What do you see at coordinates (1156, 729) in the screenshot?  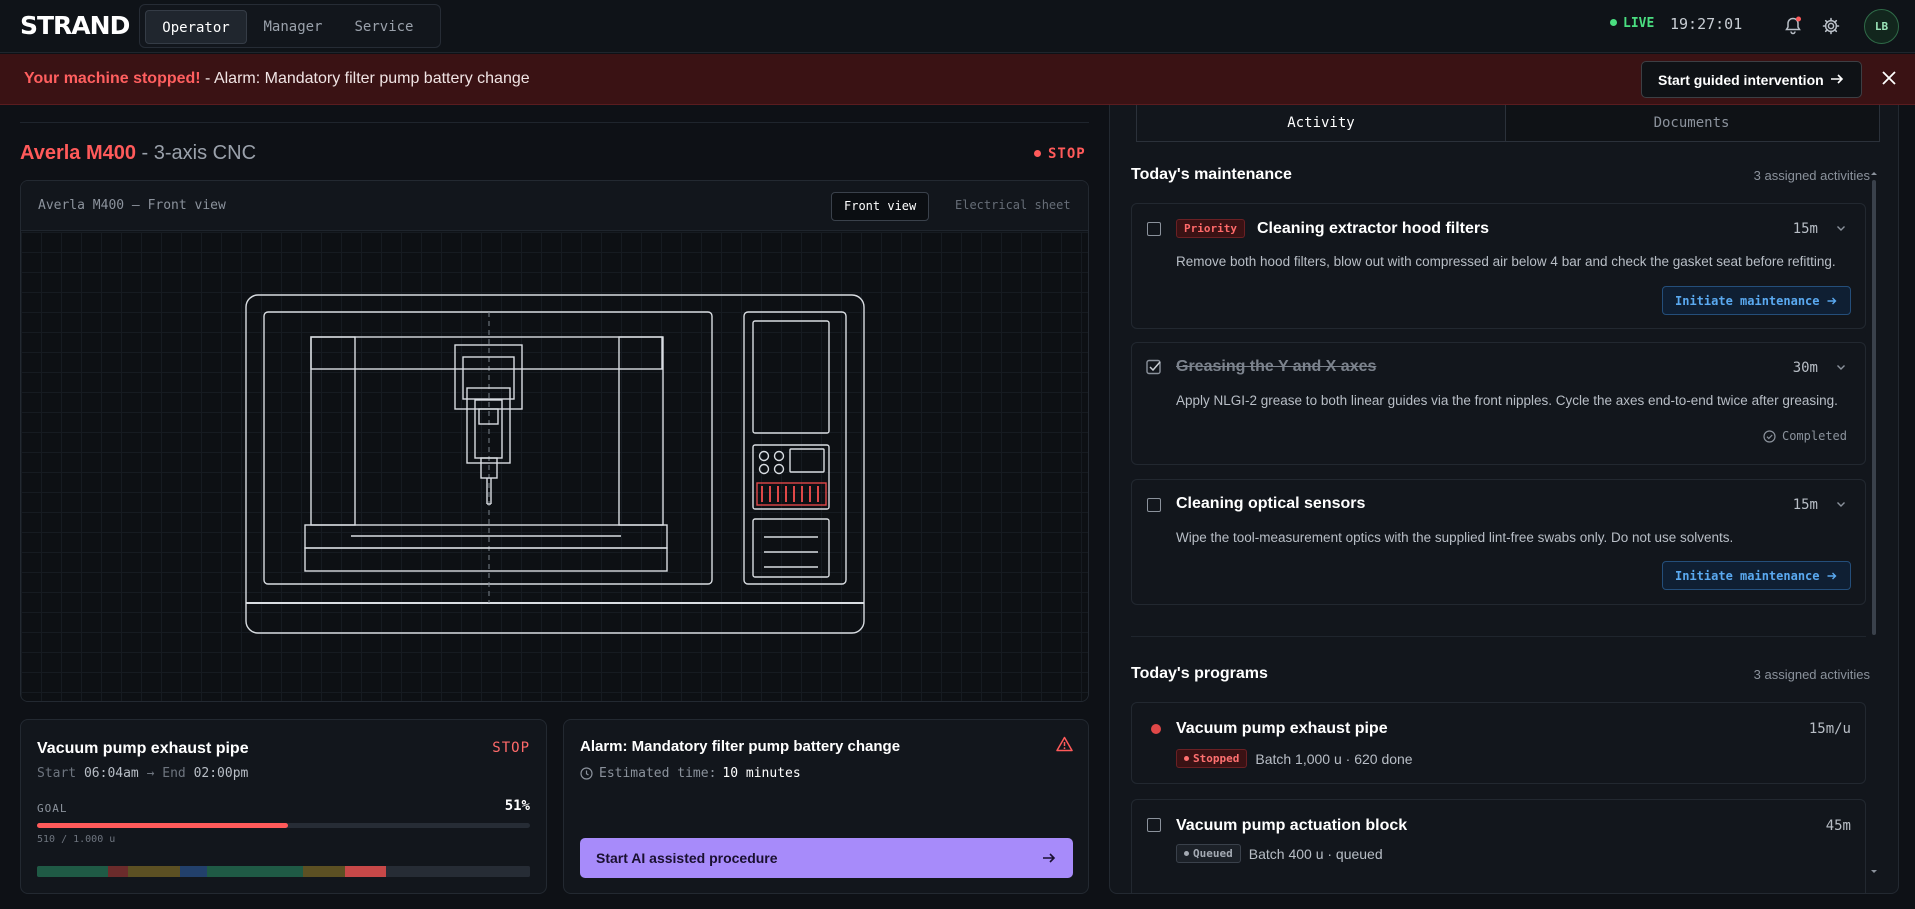 I see `running-status-dot-icon` at bounding box center [1156, 729].